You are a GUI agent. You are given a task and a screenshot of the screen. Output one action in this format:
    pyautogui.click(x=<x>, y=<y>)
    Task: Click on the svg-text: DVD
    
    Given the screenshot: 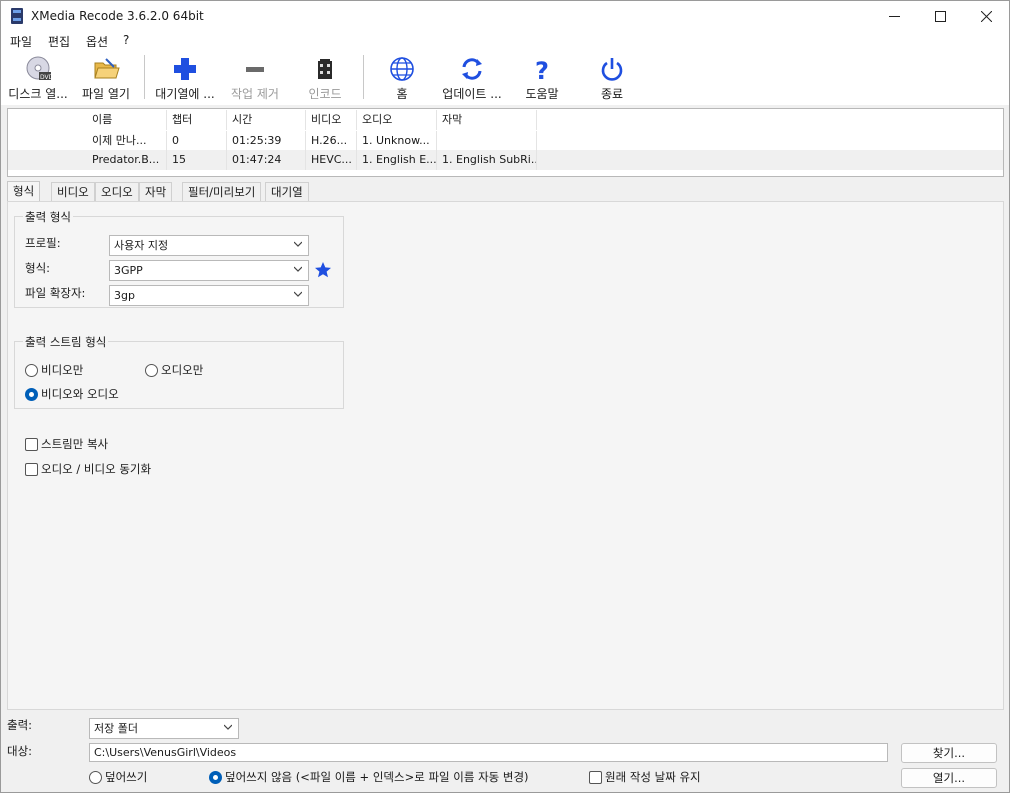 What is the action you would take?
    pyautogui.click(x=46, y=77)
    